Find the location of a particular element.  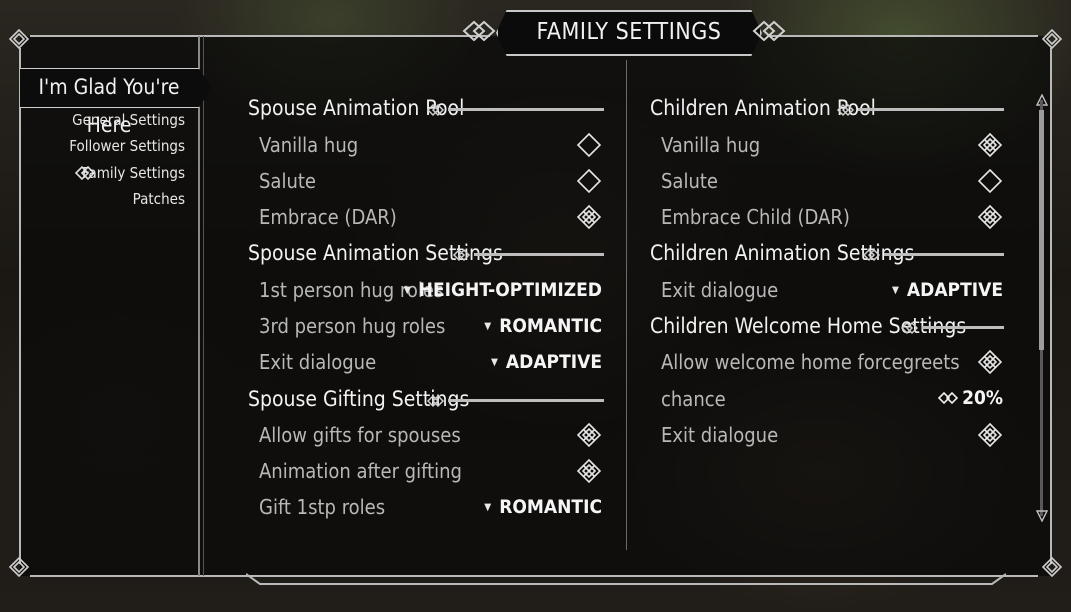

sidebar-divider-inner is located at coordinates (203, 306).